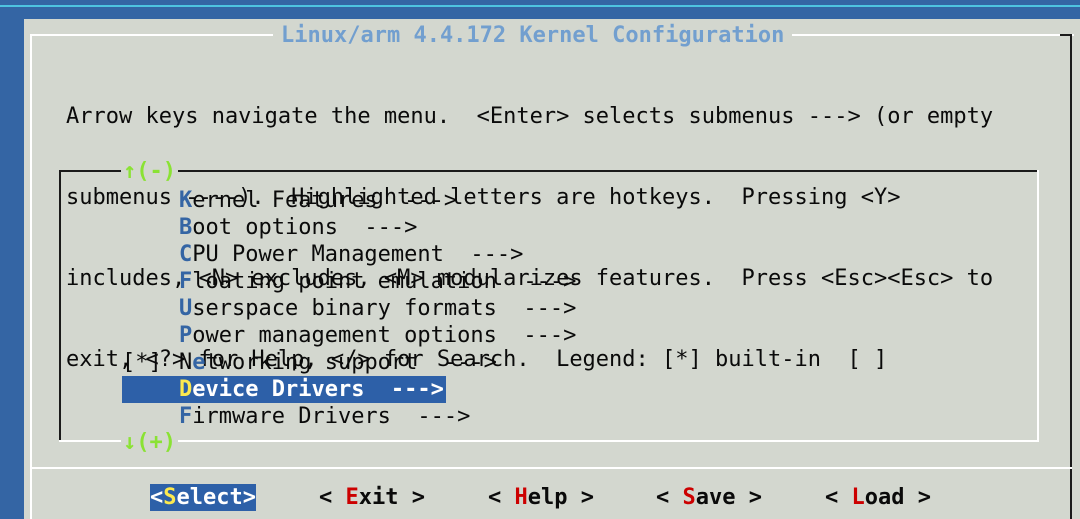 The width and height of the screenshot is (1080, 519). What do you see at coordinates (186, 200) in the screenshot?
I see `menu-item-hotkey: K` at bounding box center [186, 200].